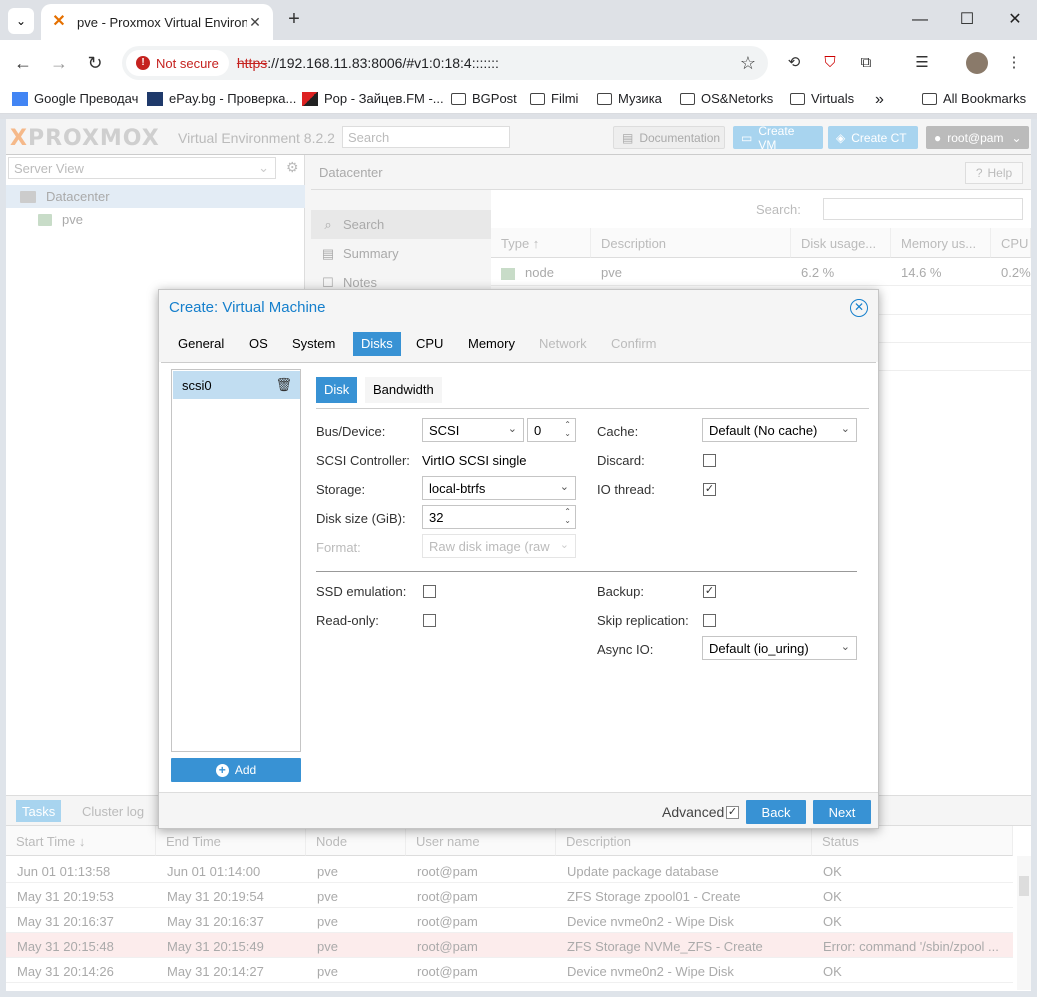 This screenshot has height=997, width=1037. Describe the element at coordinates (563, 344) in the screenshot. I see `tab-network: Network` at that location.